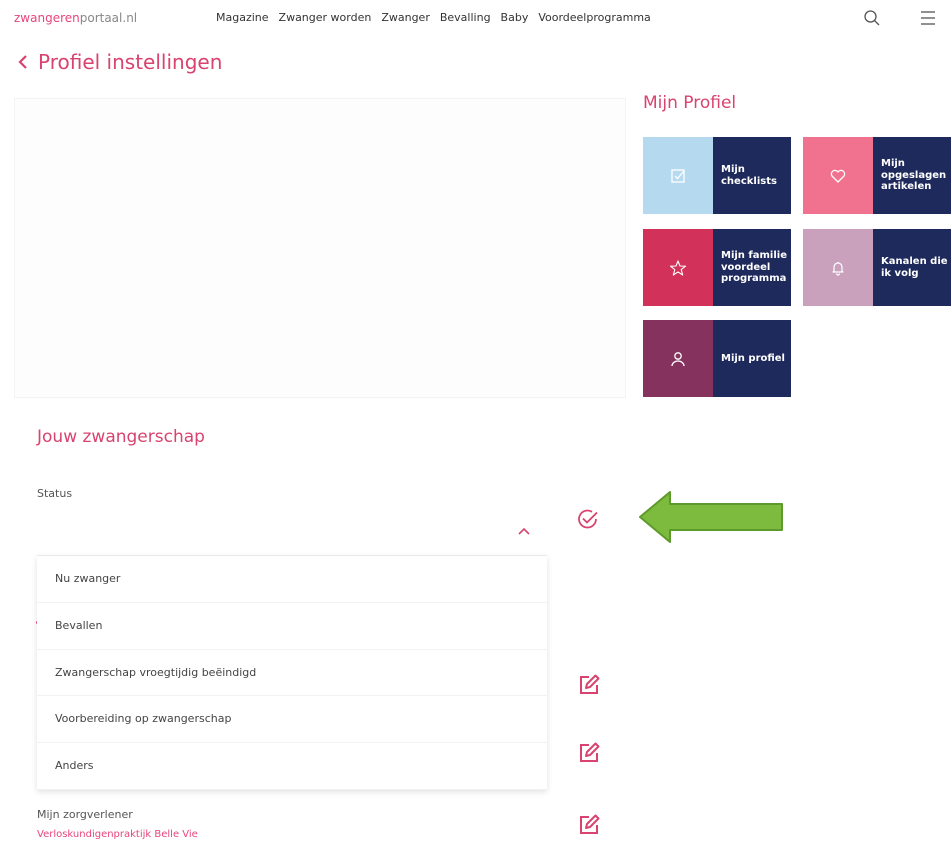  I want to click on care-provider-value: Verloskundigenpraktijk Belle Vie, so click(117, 834).